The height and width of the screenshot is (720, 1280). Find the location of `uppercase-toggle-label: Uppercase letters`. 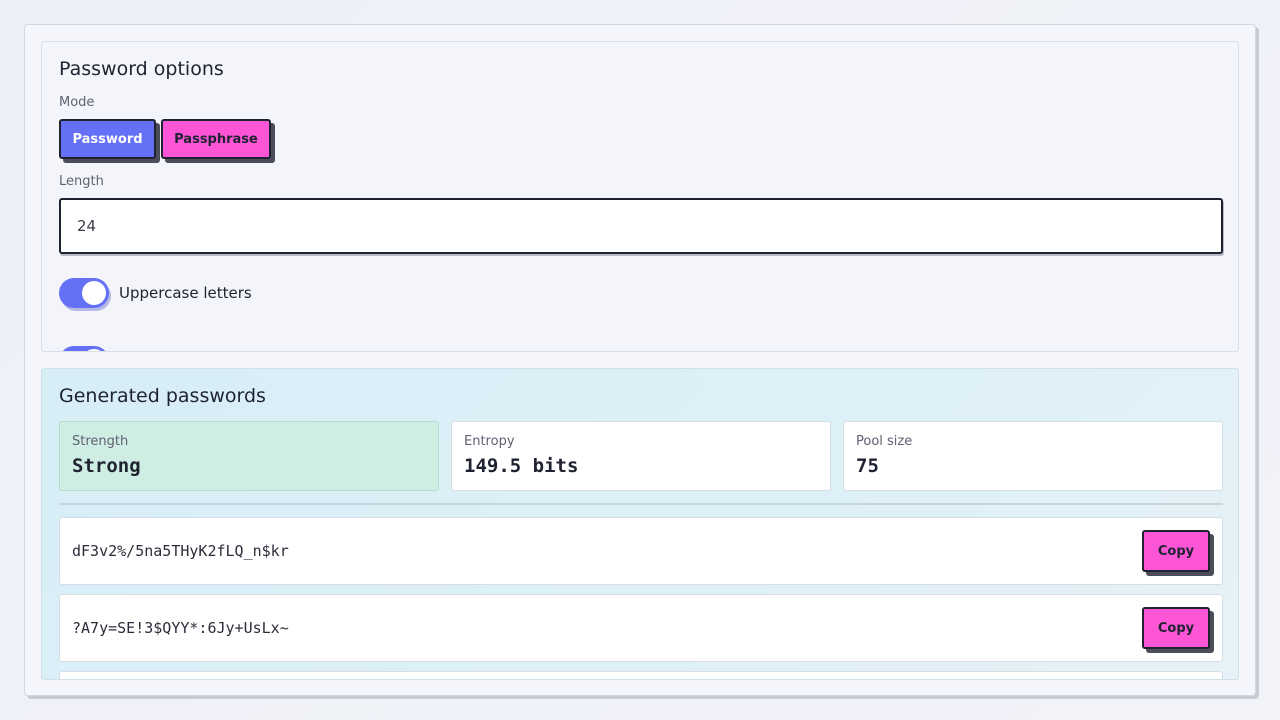

uppercase-toggle-label: Uppercase letters is located at coordinates (185, 293).